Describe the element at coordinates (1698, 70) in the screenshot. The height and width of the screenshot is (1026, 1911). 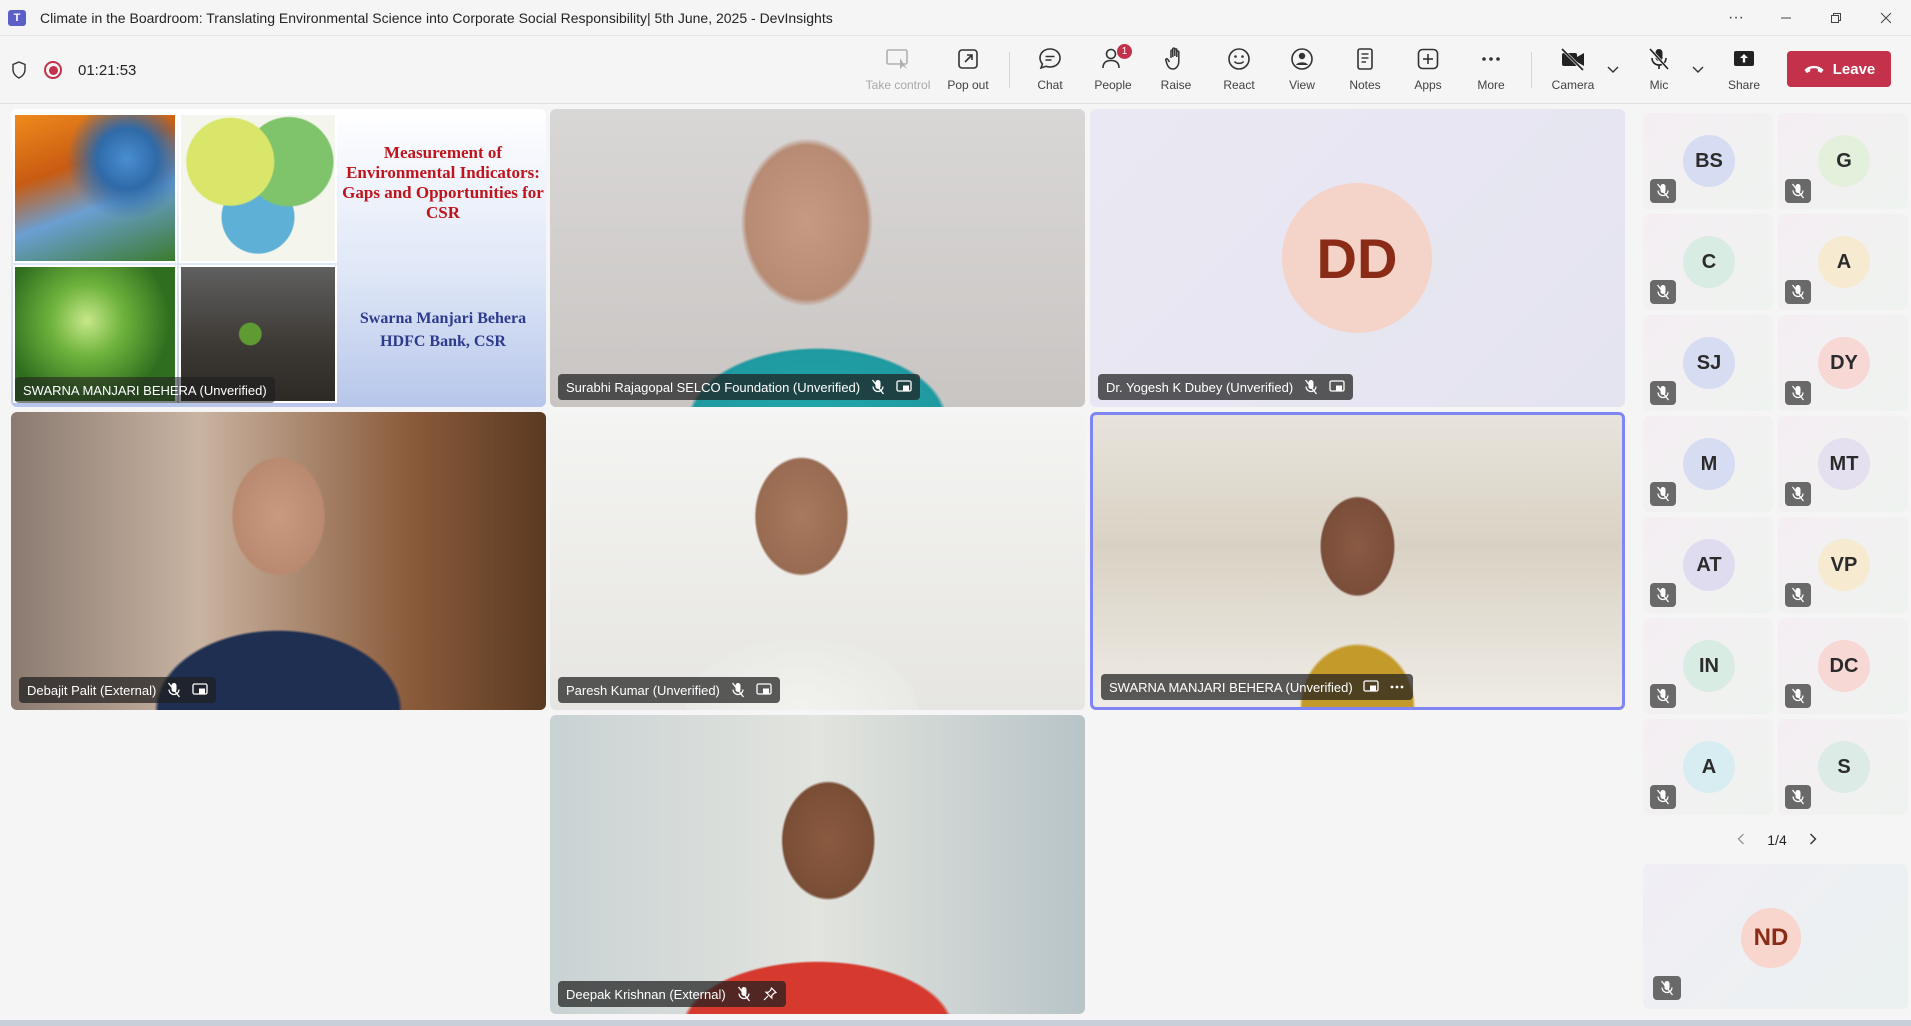
I see `mic-options-chevron-down-icon` at that location.